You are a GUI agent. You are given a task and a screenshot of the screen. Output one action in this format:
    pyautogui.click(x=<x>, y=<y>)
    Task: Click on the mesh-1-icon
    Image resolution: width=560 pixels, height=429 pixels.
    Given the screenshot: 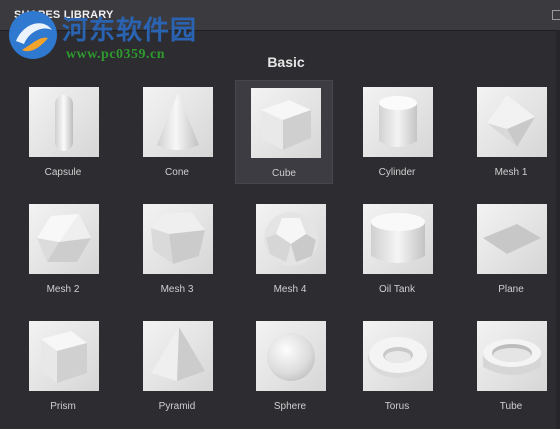 What is the action you would take?
    pyautogui.click(x=511, y=121)
    